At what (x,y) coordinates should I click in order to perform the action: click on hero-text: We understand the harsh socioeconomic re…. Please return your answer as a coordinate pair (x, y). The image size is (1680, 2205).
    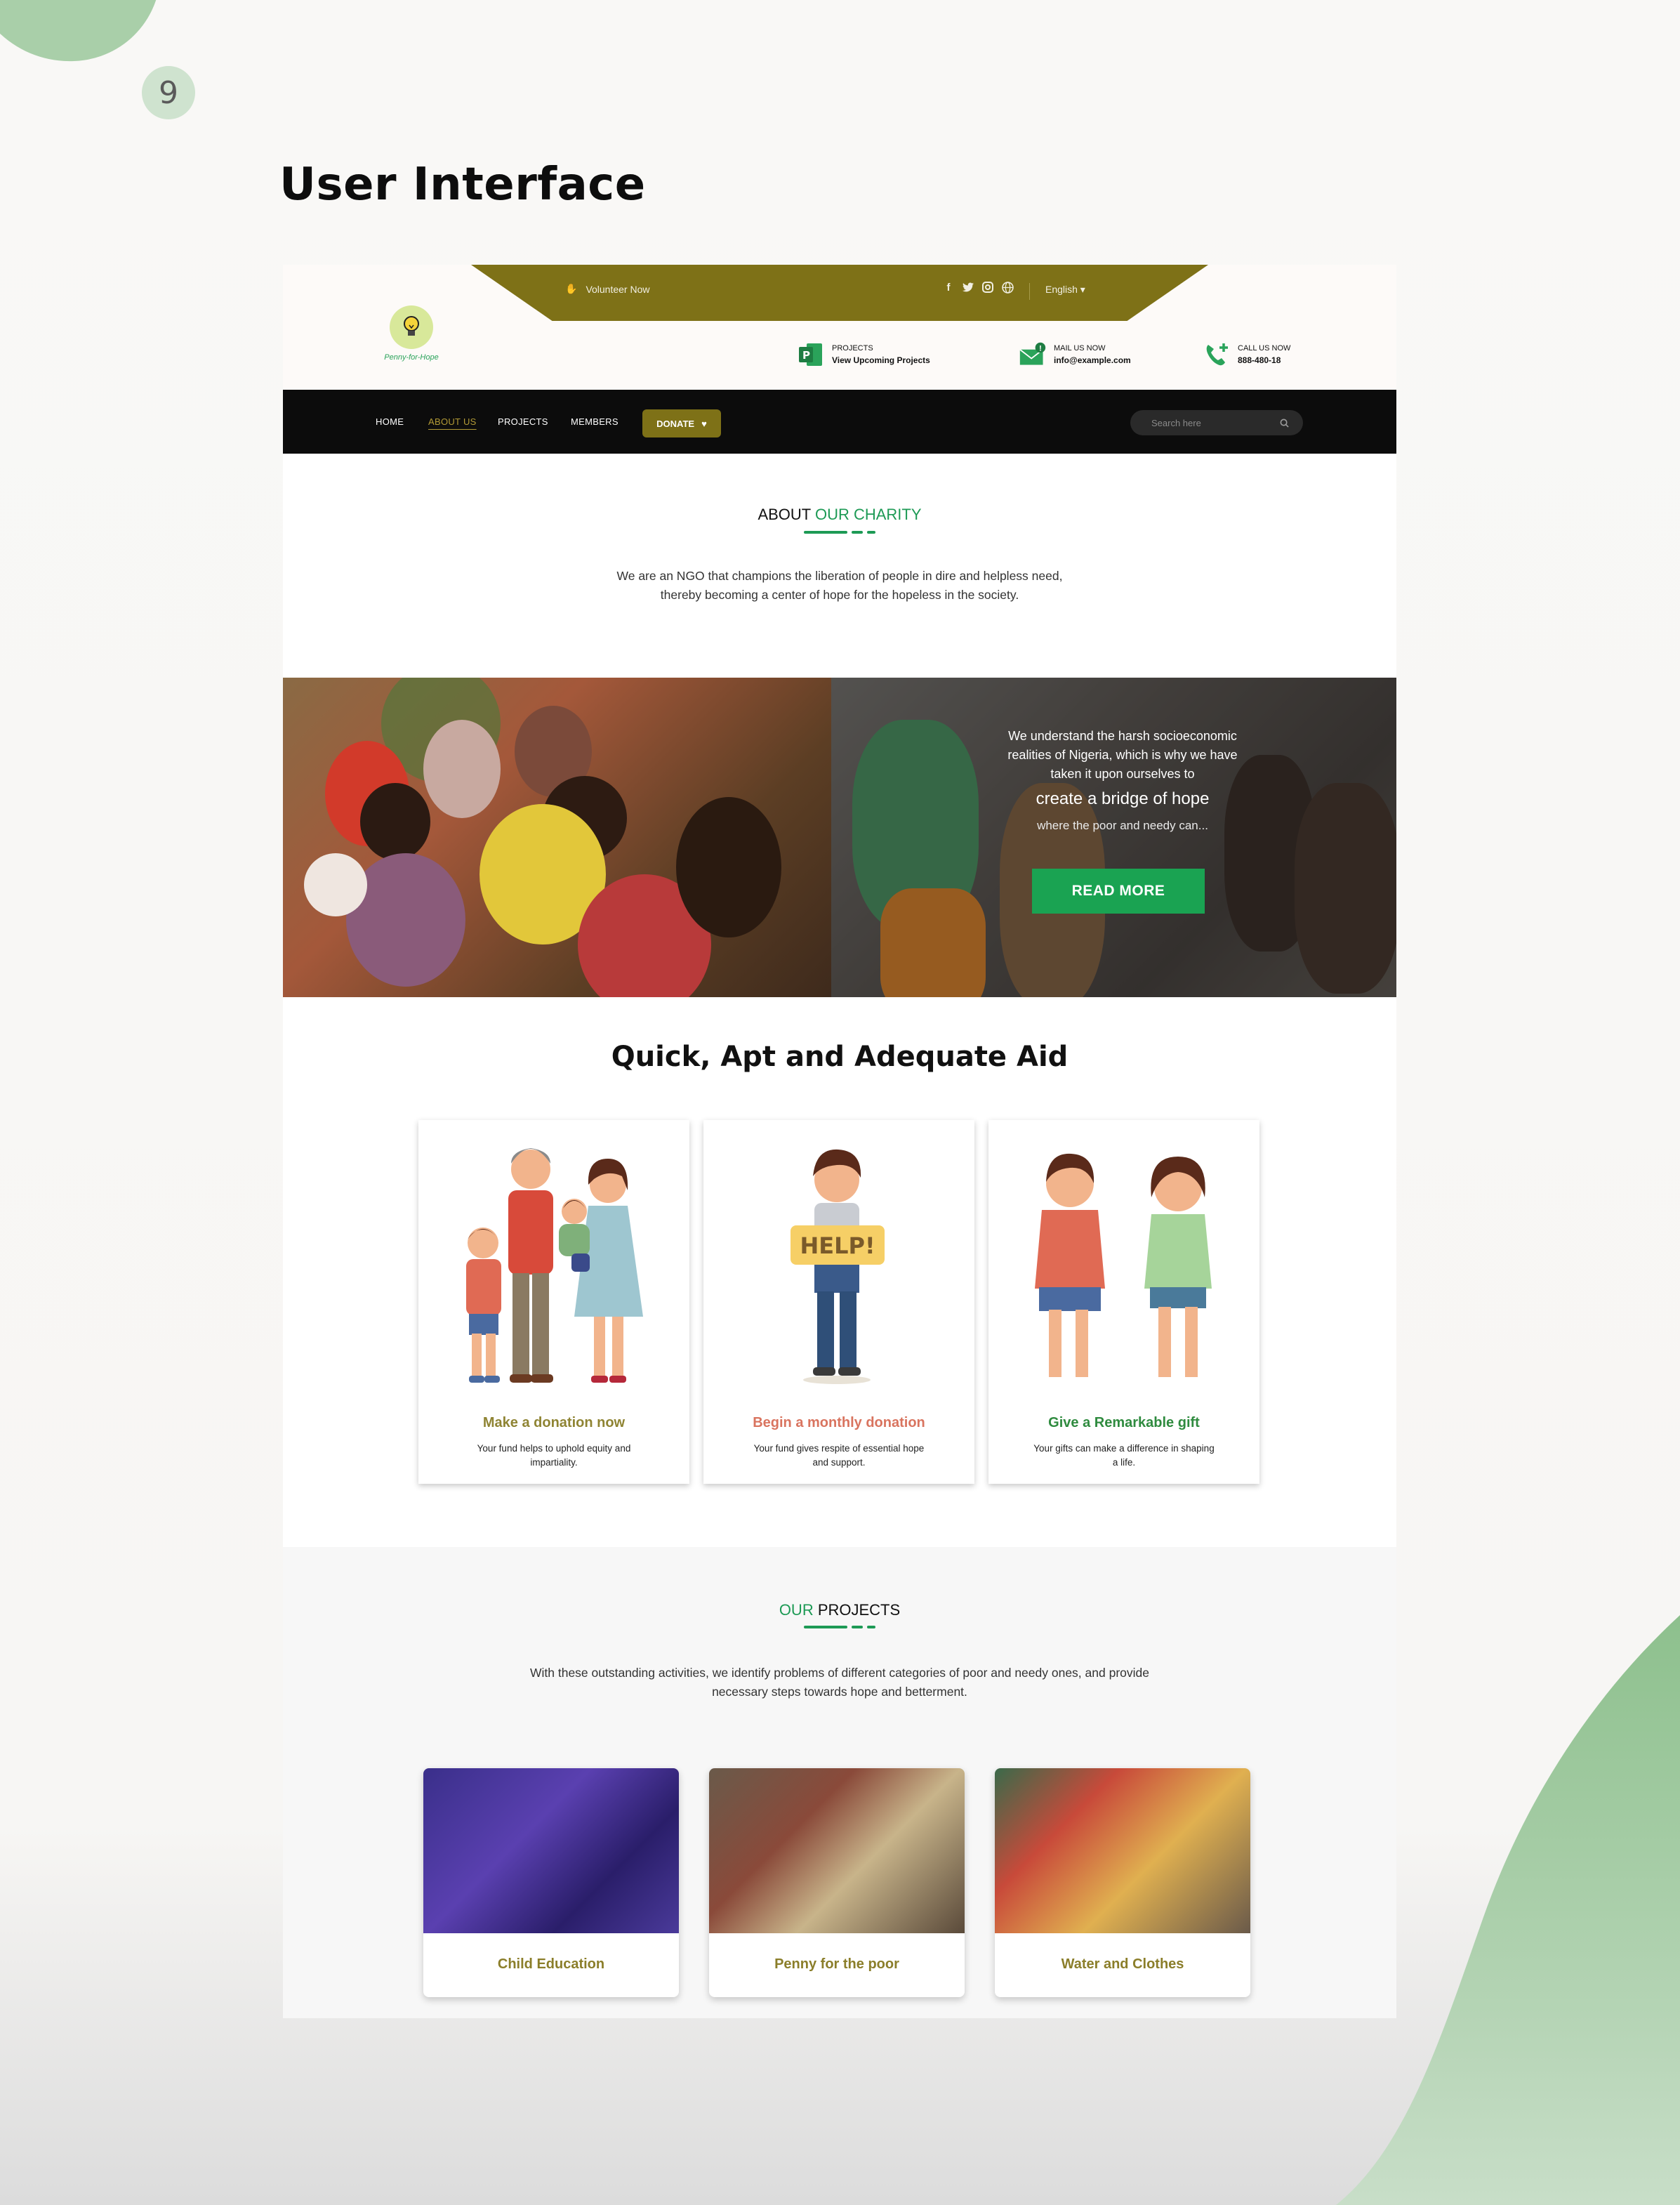
    Looking at the image, I should click on (1122, 780).